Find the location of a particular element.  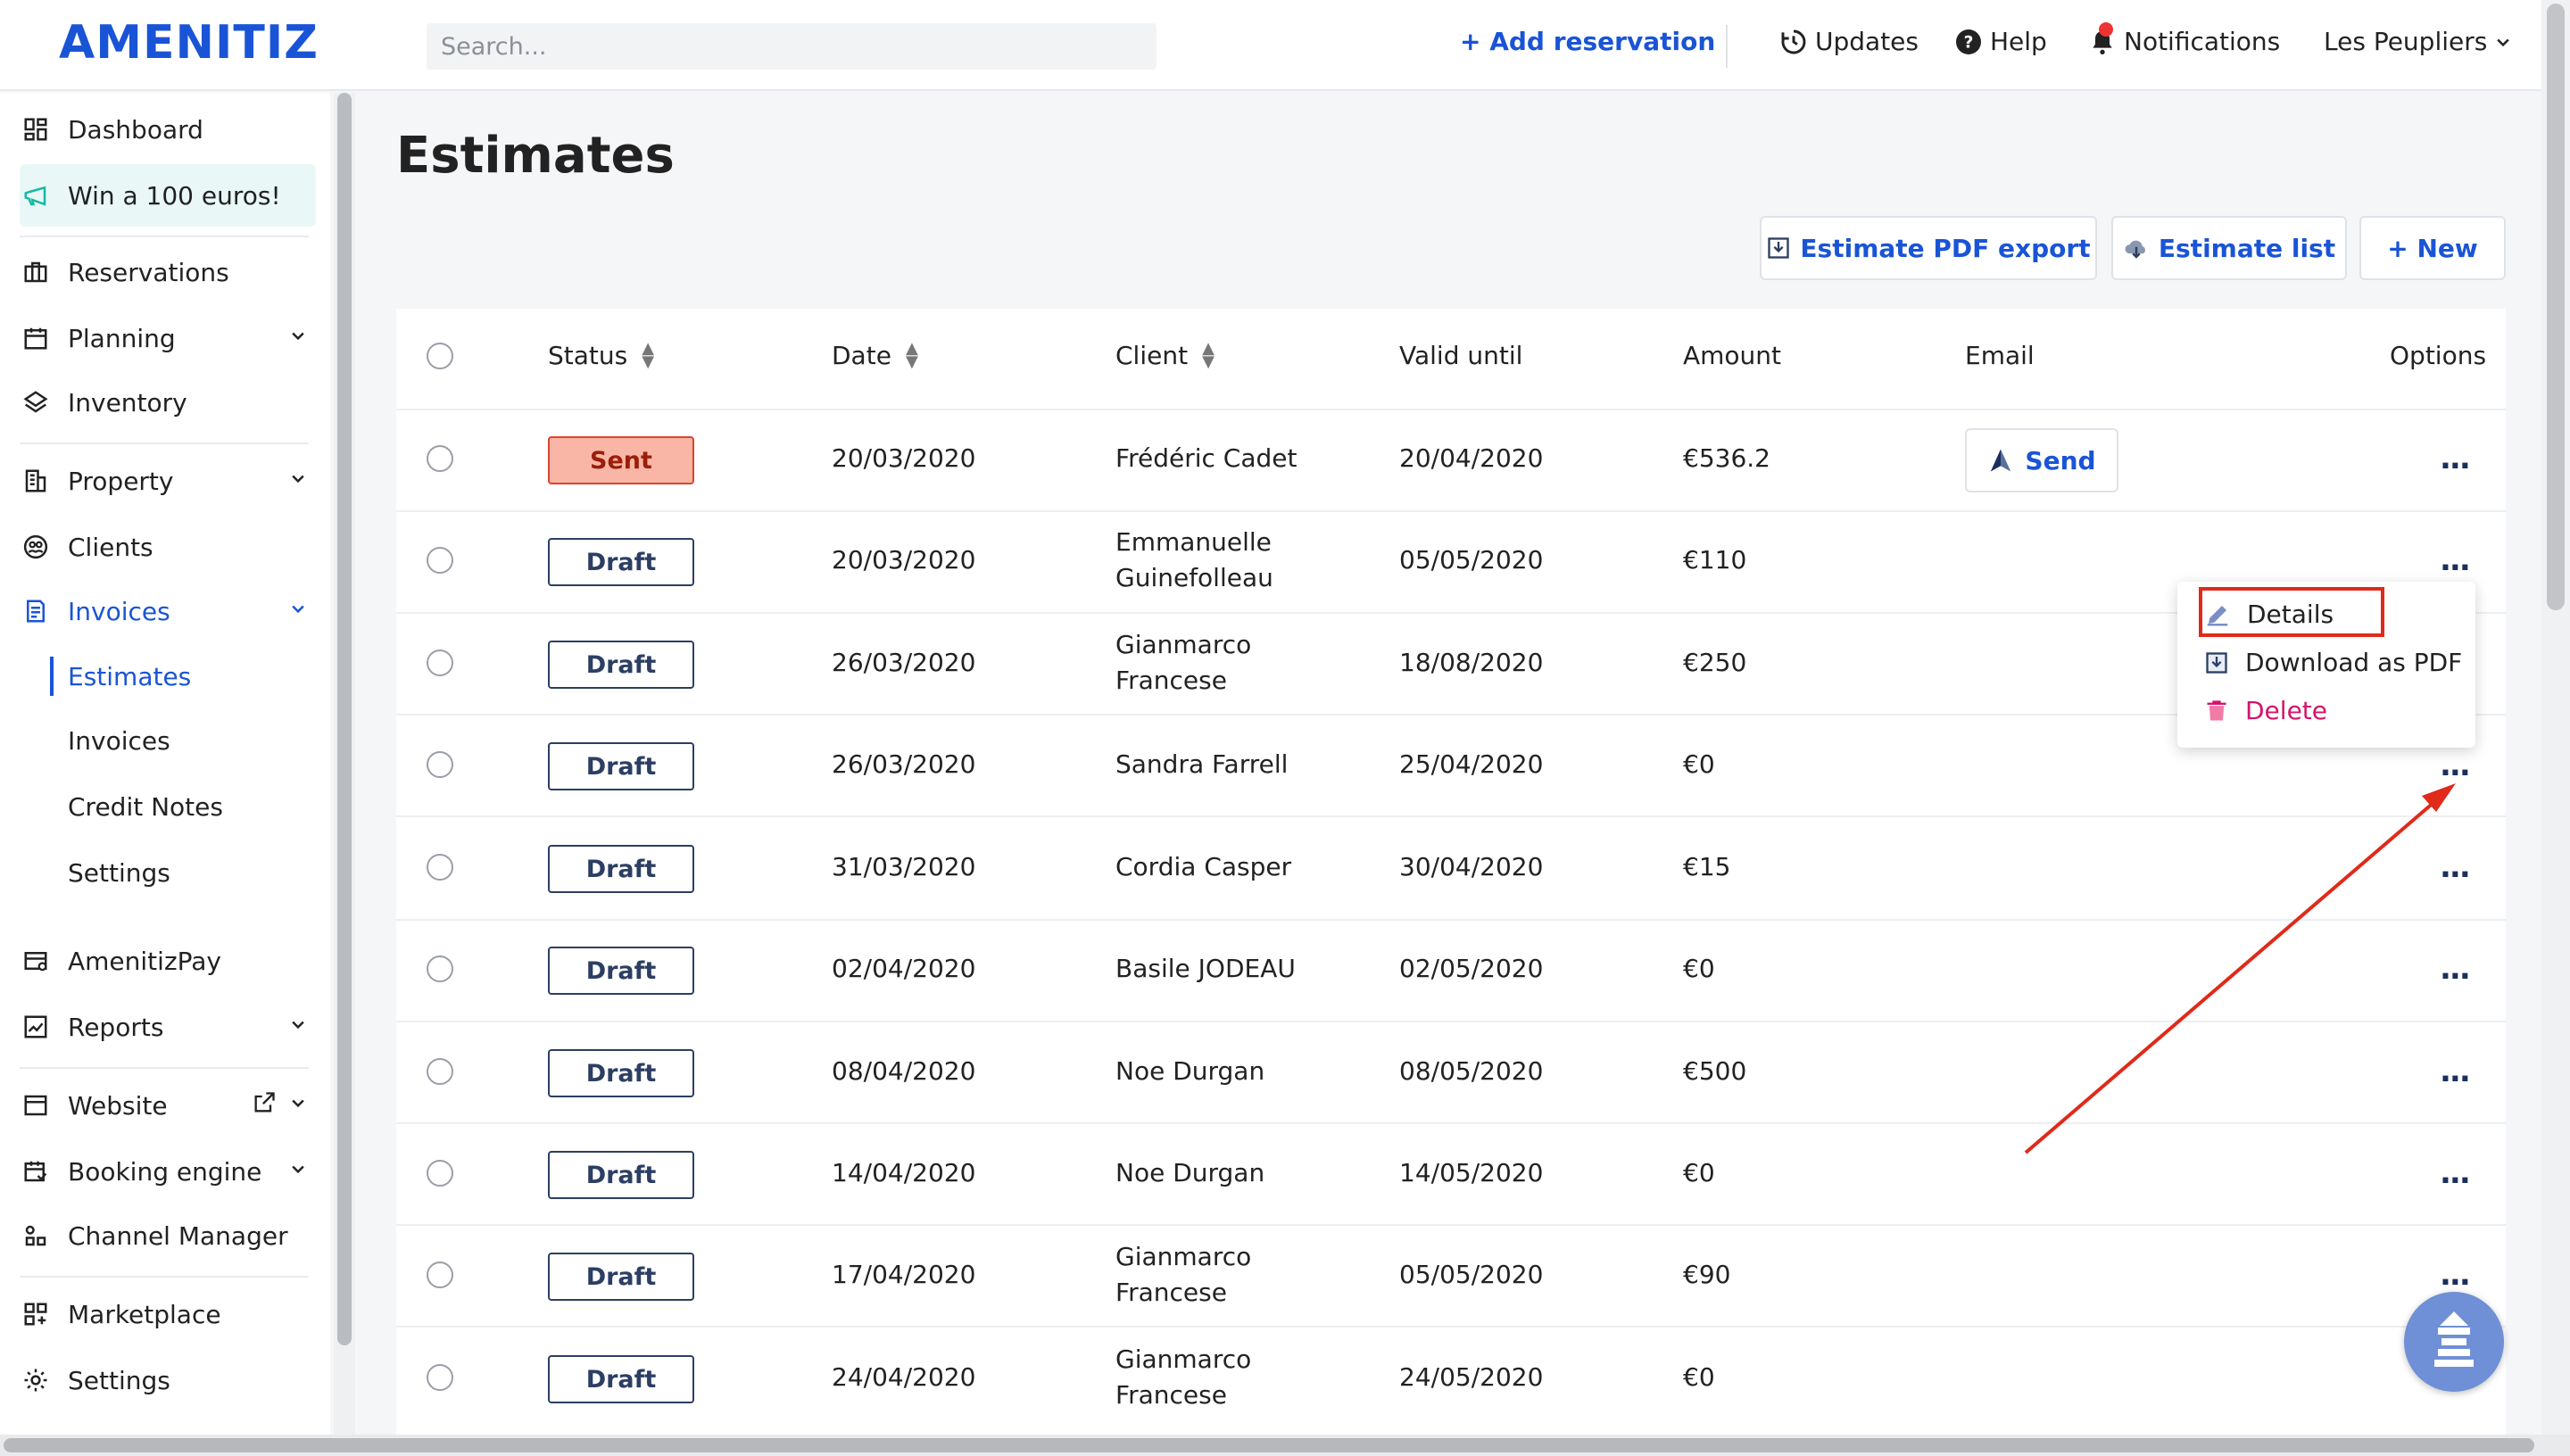

page-horizontal-scrollbar-thumb is located at coordinates (1269, 1445).